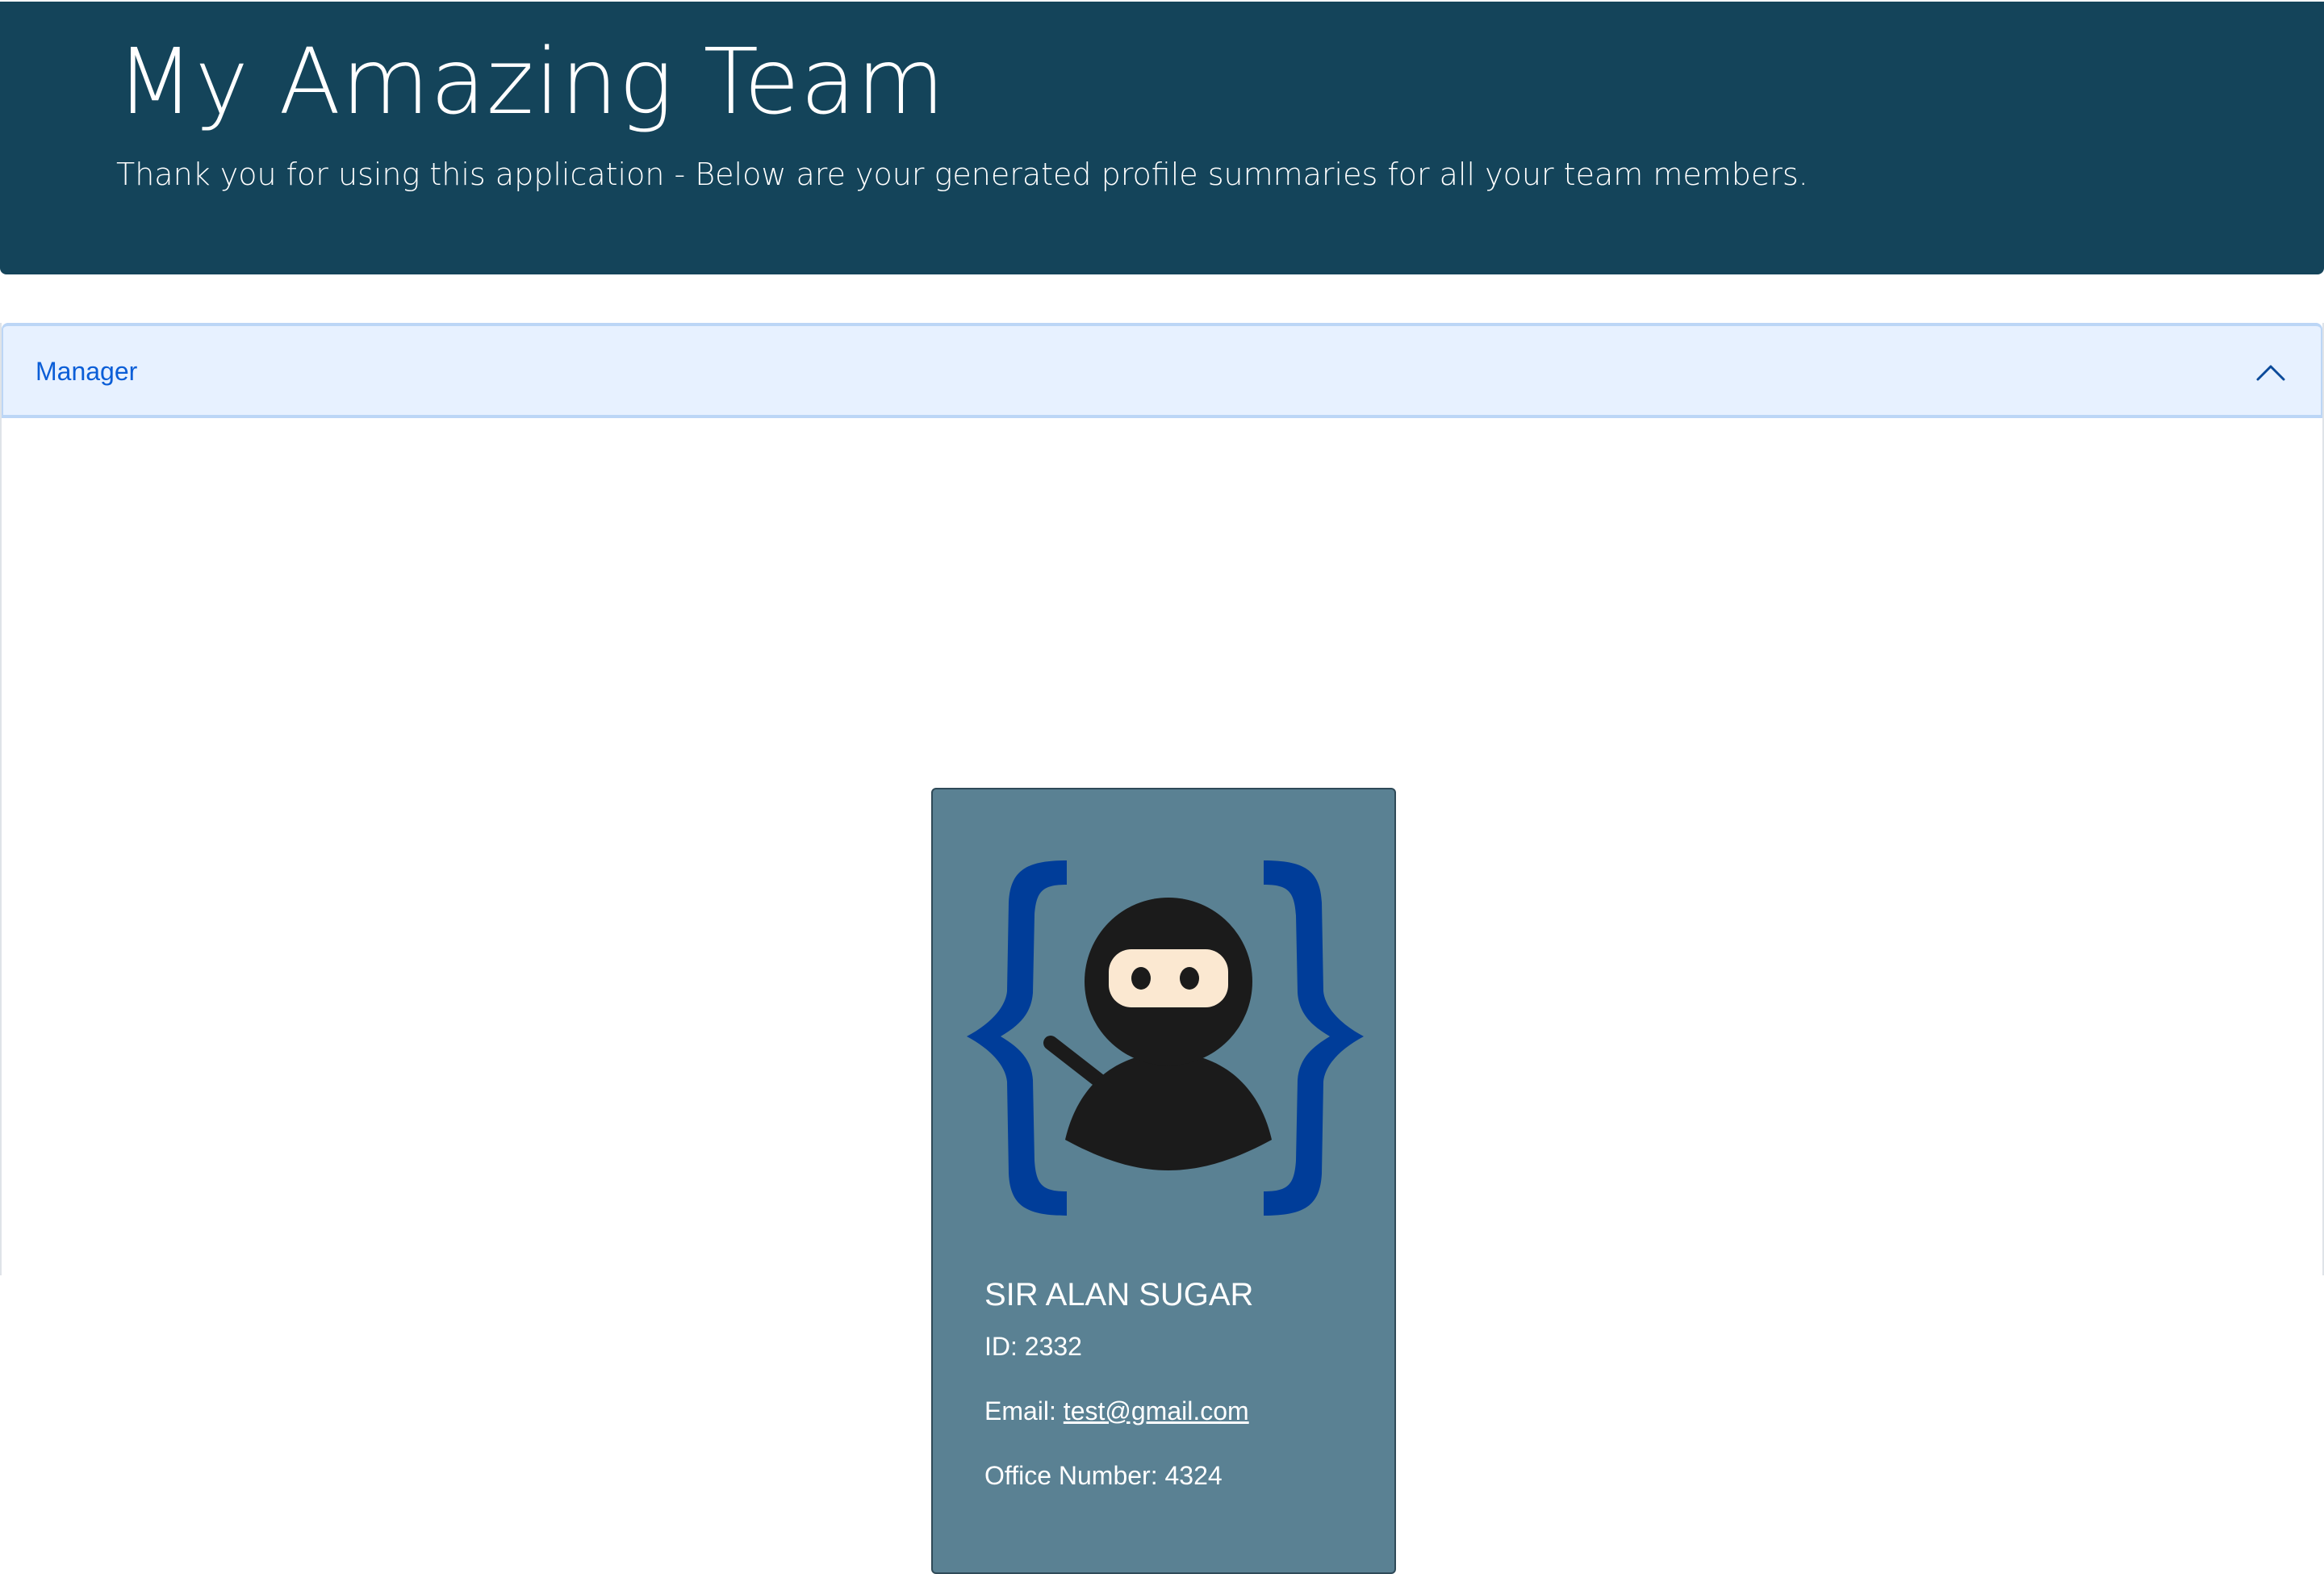 This screenshot has width=2324, height=1574. I want to click on chevron-up-icon, so click(2270, 373).